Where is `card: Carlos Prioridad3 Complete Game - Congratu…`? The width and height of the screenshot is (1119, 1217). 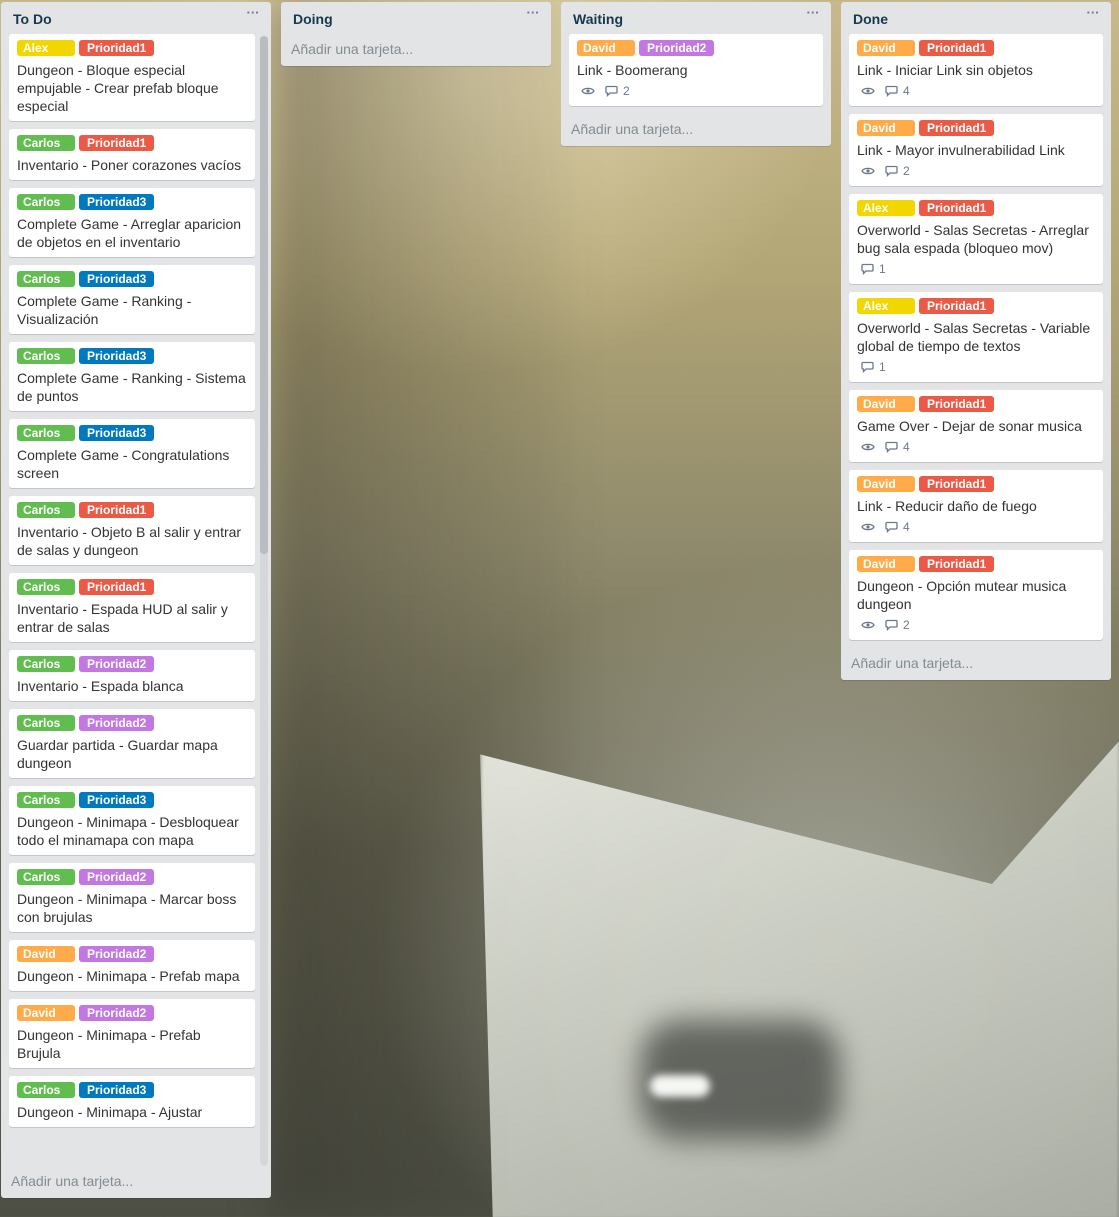
card: Carlos Prioridad3 Complete Game - Congratu… is located at coordinates (132, 453).